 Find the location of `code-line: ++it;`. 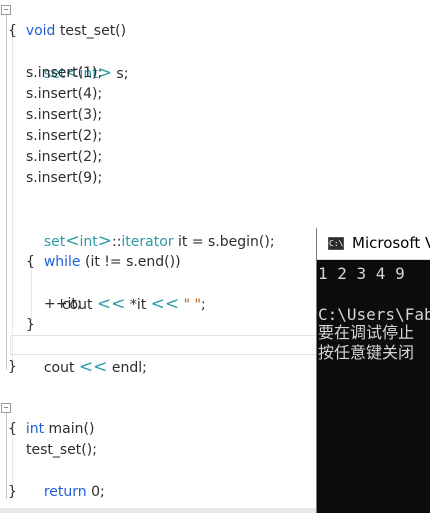

code-line: ++it; is located at coordinates (63, 304).